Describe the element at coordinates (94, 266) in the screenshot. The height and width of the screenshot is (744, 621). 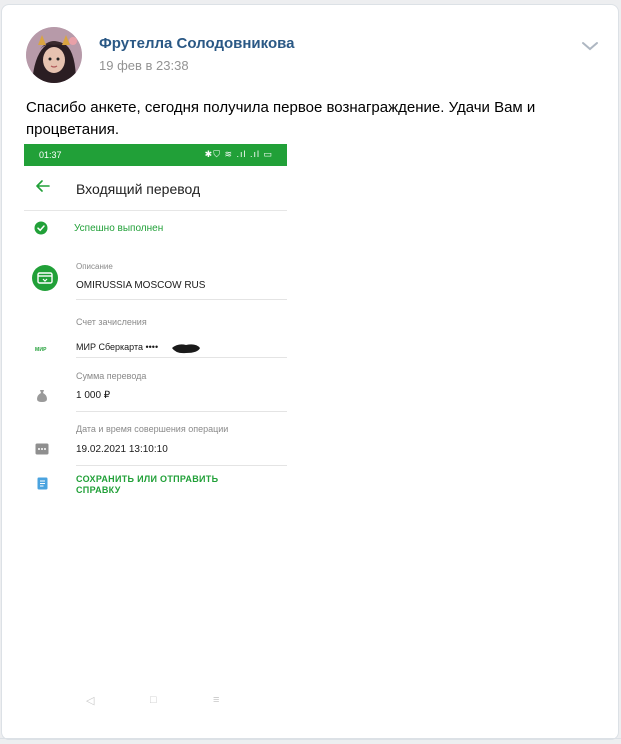
I see `description-label: Описание` at that location.